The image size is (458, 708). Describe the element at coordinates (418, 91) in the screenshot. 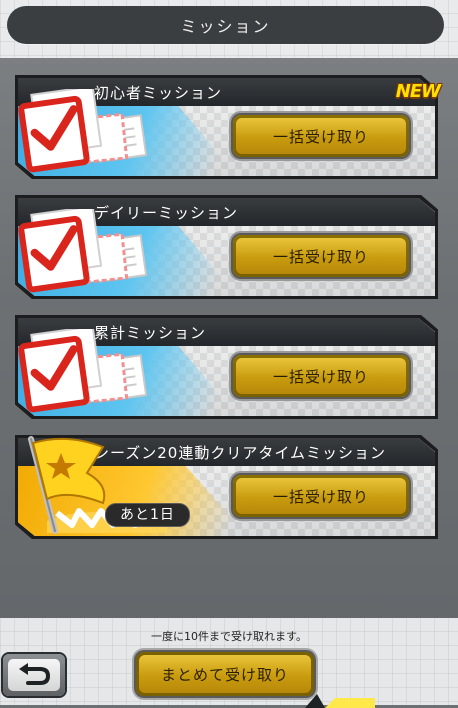

I see `new-badge: NEW` at that location.